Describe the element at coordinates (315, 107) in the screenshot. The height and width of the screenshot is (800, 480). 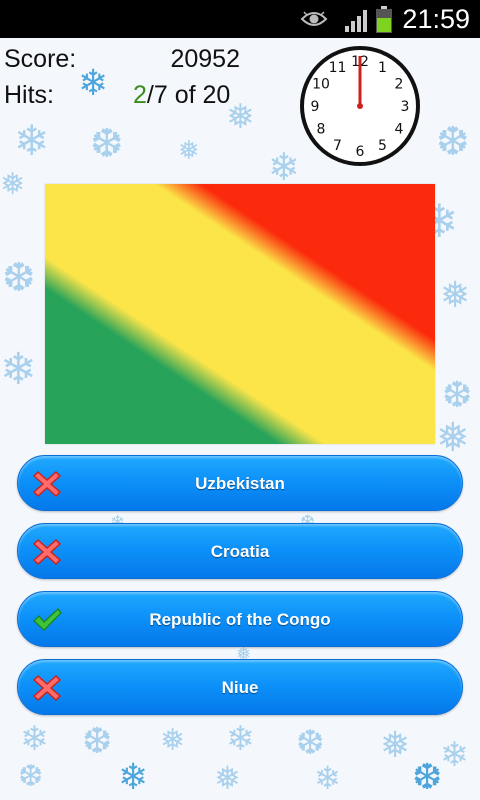
I see `clock-number: 9` at that location.